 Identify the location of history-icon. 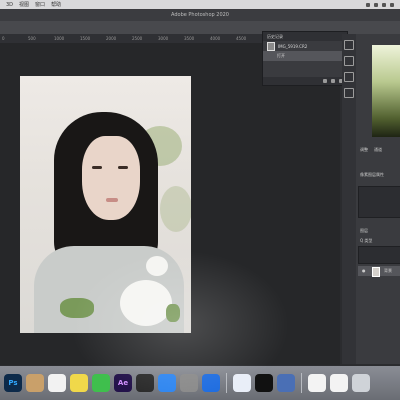
(349, 45).